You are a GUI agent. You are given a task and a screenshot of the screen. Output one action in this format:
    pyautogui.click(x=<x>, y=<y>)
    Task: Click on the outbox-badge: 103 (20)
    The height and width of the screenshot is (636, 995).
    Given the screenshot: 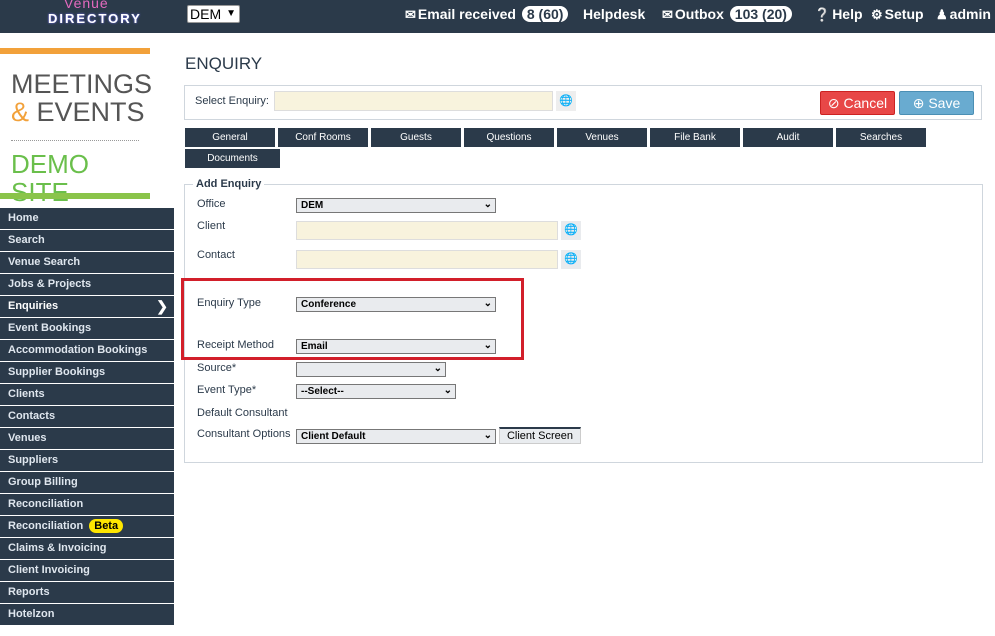 What is the action you would take?
    pyautogui.click(x=760, y=14)
    